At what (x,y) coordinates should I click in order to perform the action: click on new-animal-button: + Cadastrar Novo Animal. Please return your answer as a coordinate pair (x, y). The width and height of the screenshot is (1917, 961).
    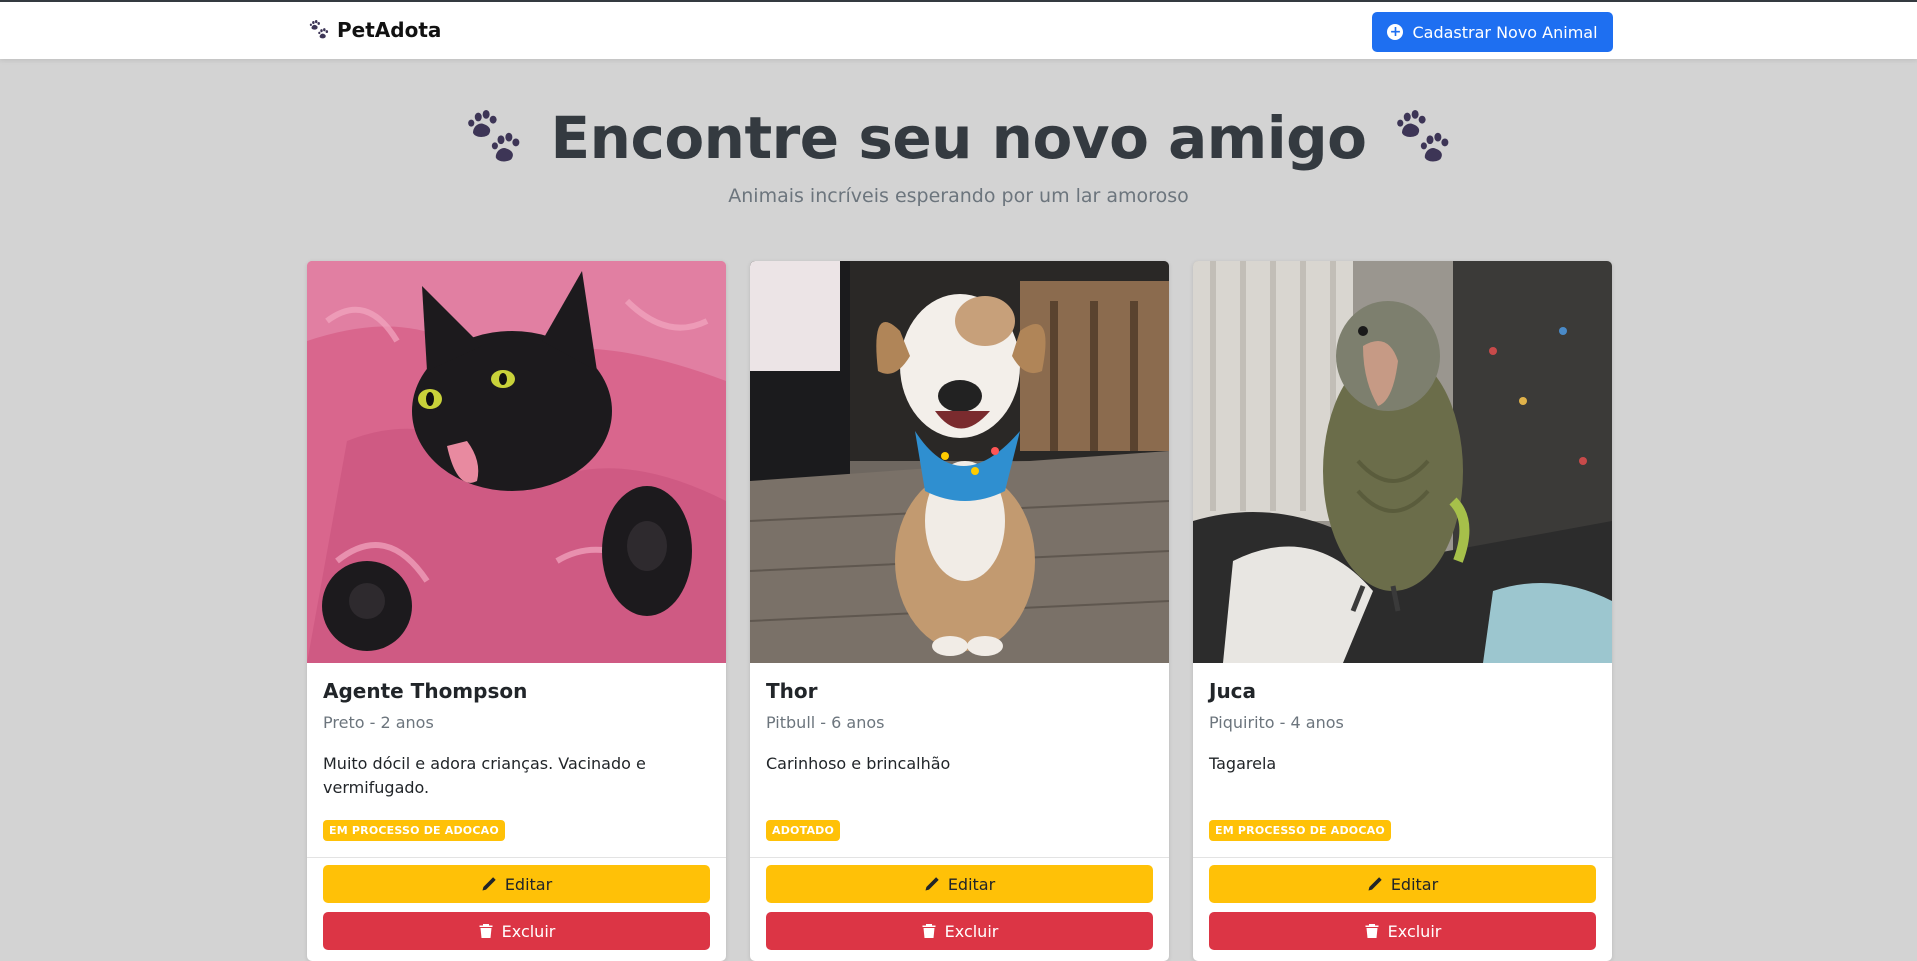
    Looking at the image, I should click on (1492, 32).